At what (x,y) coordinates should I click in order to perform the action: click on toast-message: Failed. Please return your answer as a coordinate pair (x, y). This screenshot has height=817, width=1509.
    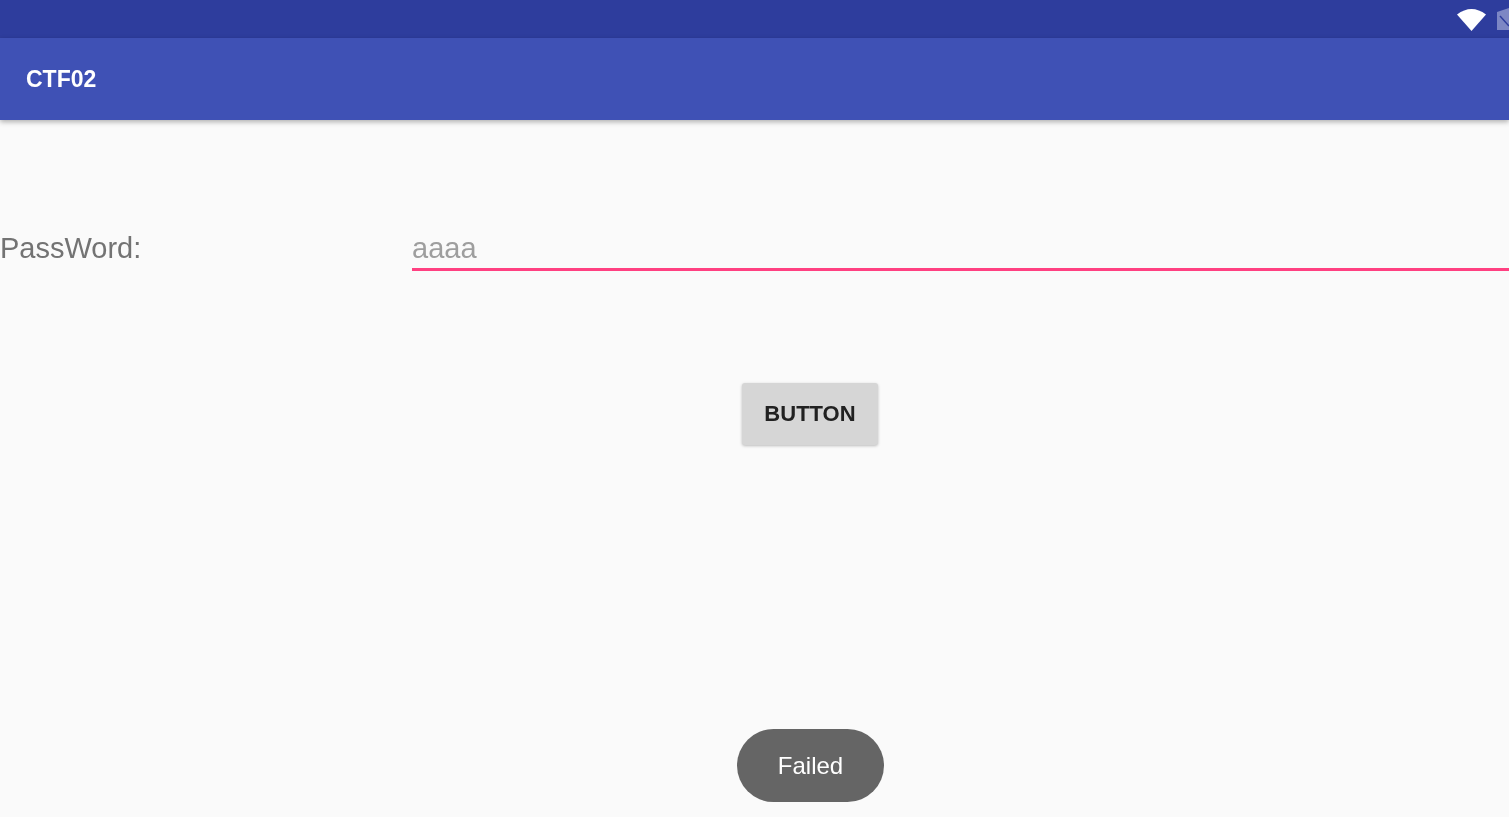
    Looking at the image, I should click on (810, 765).